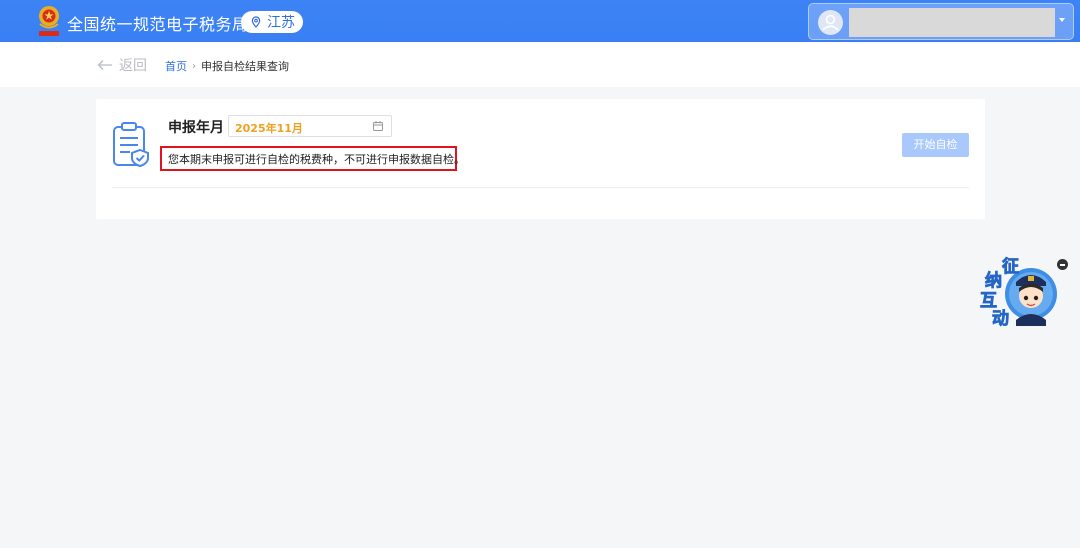 The height and width of the screenshot is (548, 1080). I want to click on clipboard-shield-icon, so click(131, 145).